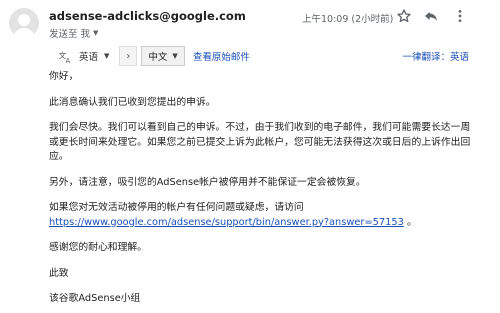 The width and height of the screenshot is (500, 313). I want to click on translate-bar: 文 A 英语 ▼ › 中文 ▼ 查看原始邮件 一律翻译：英语, so click(259, 56).